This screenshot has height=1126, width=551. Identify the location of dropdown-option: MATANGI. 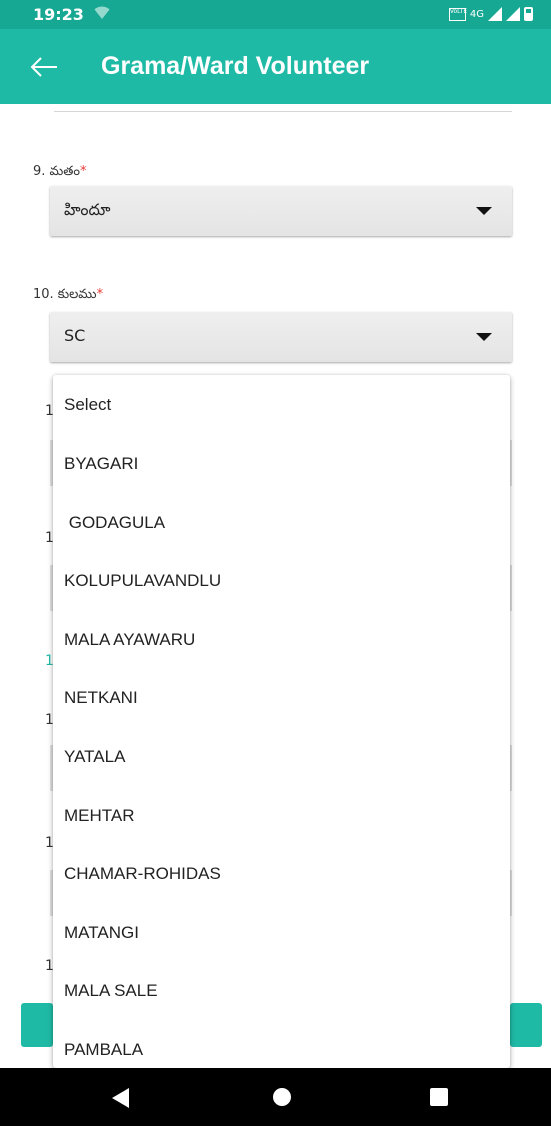
(281, 933).